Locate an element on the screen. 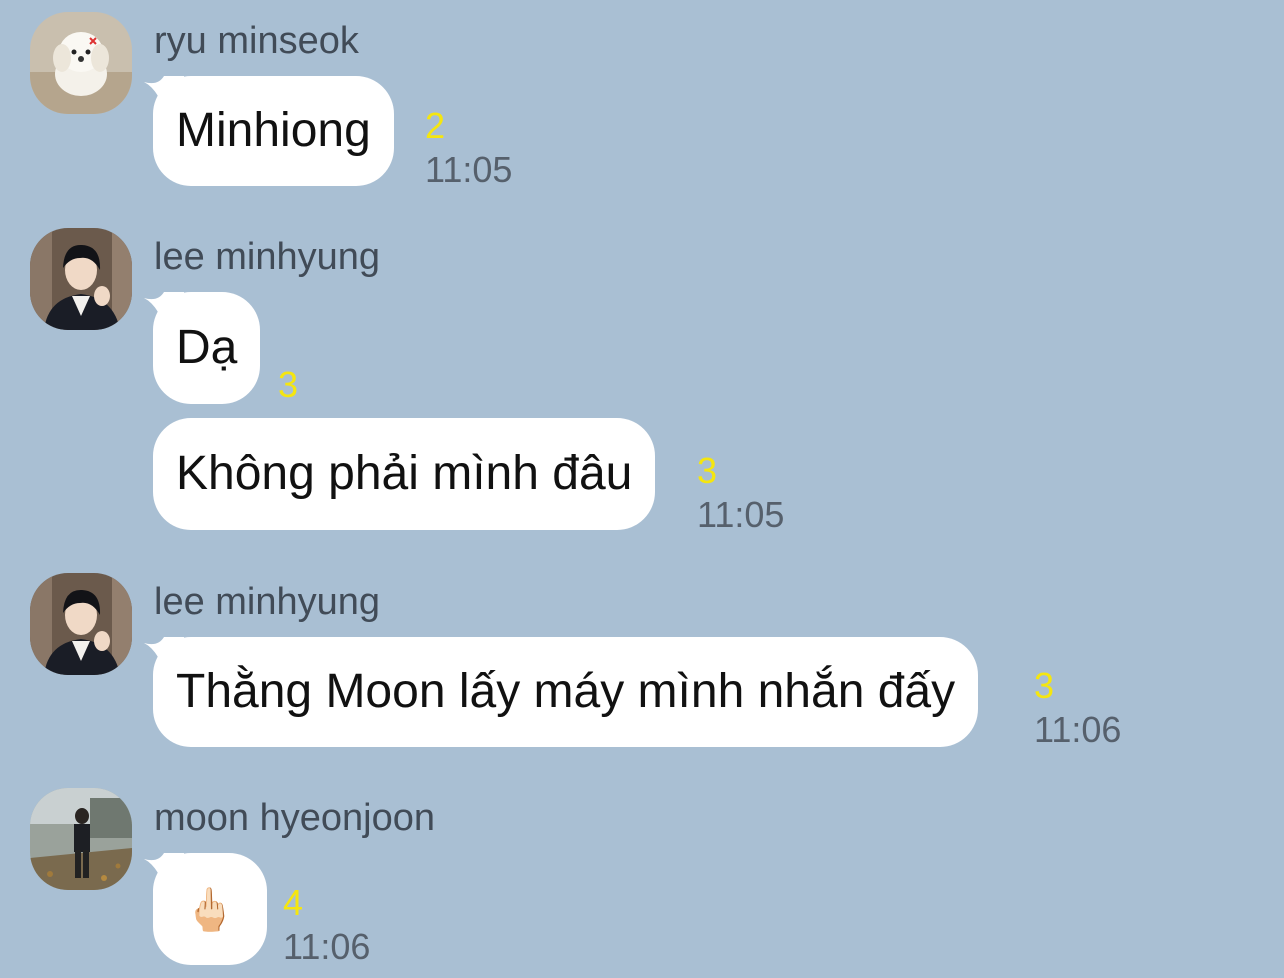  message-bubble: 🖕🏻 is located at coordinates (205, 909).